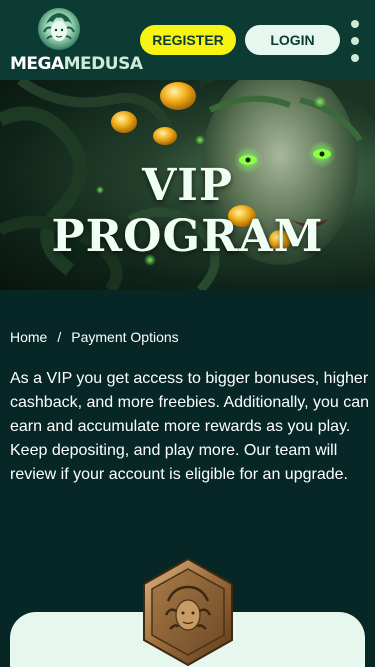 Image resolution: width=375 pixels, height=667 pixels. What do you see at coordinates (103, 64) in the screenshot?
I see `logo-medusa-text: MEDUSA` at bounding box center [103, 64].